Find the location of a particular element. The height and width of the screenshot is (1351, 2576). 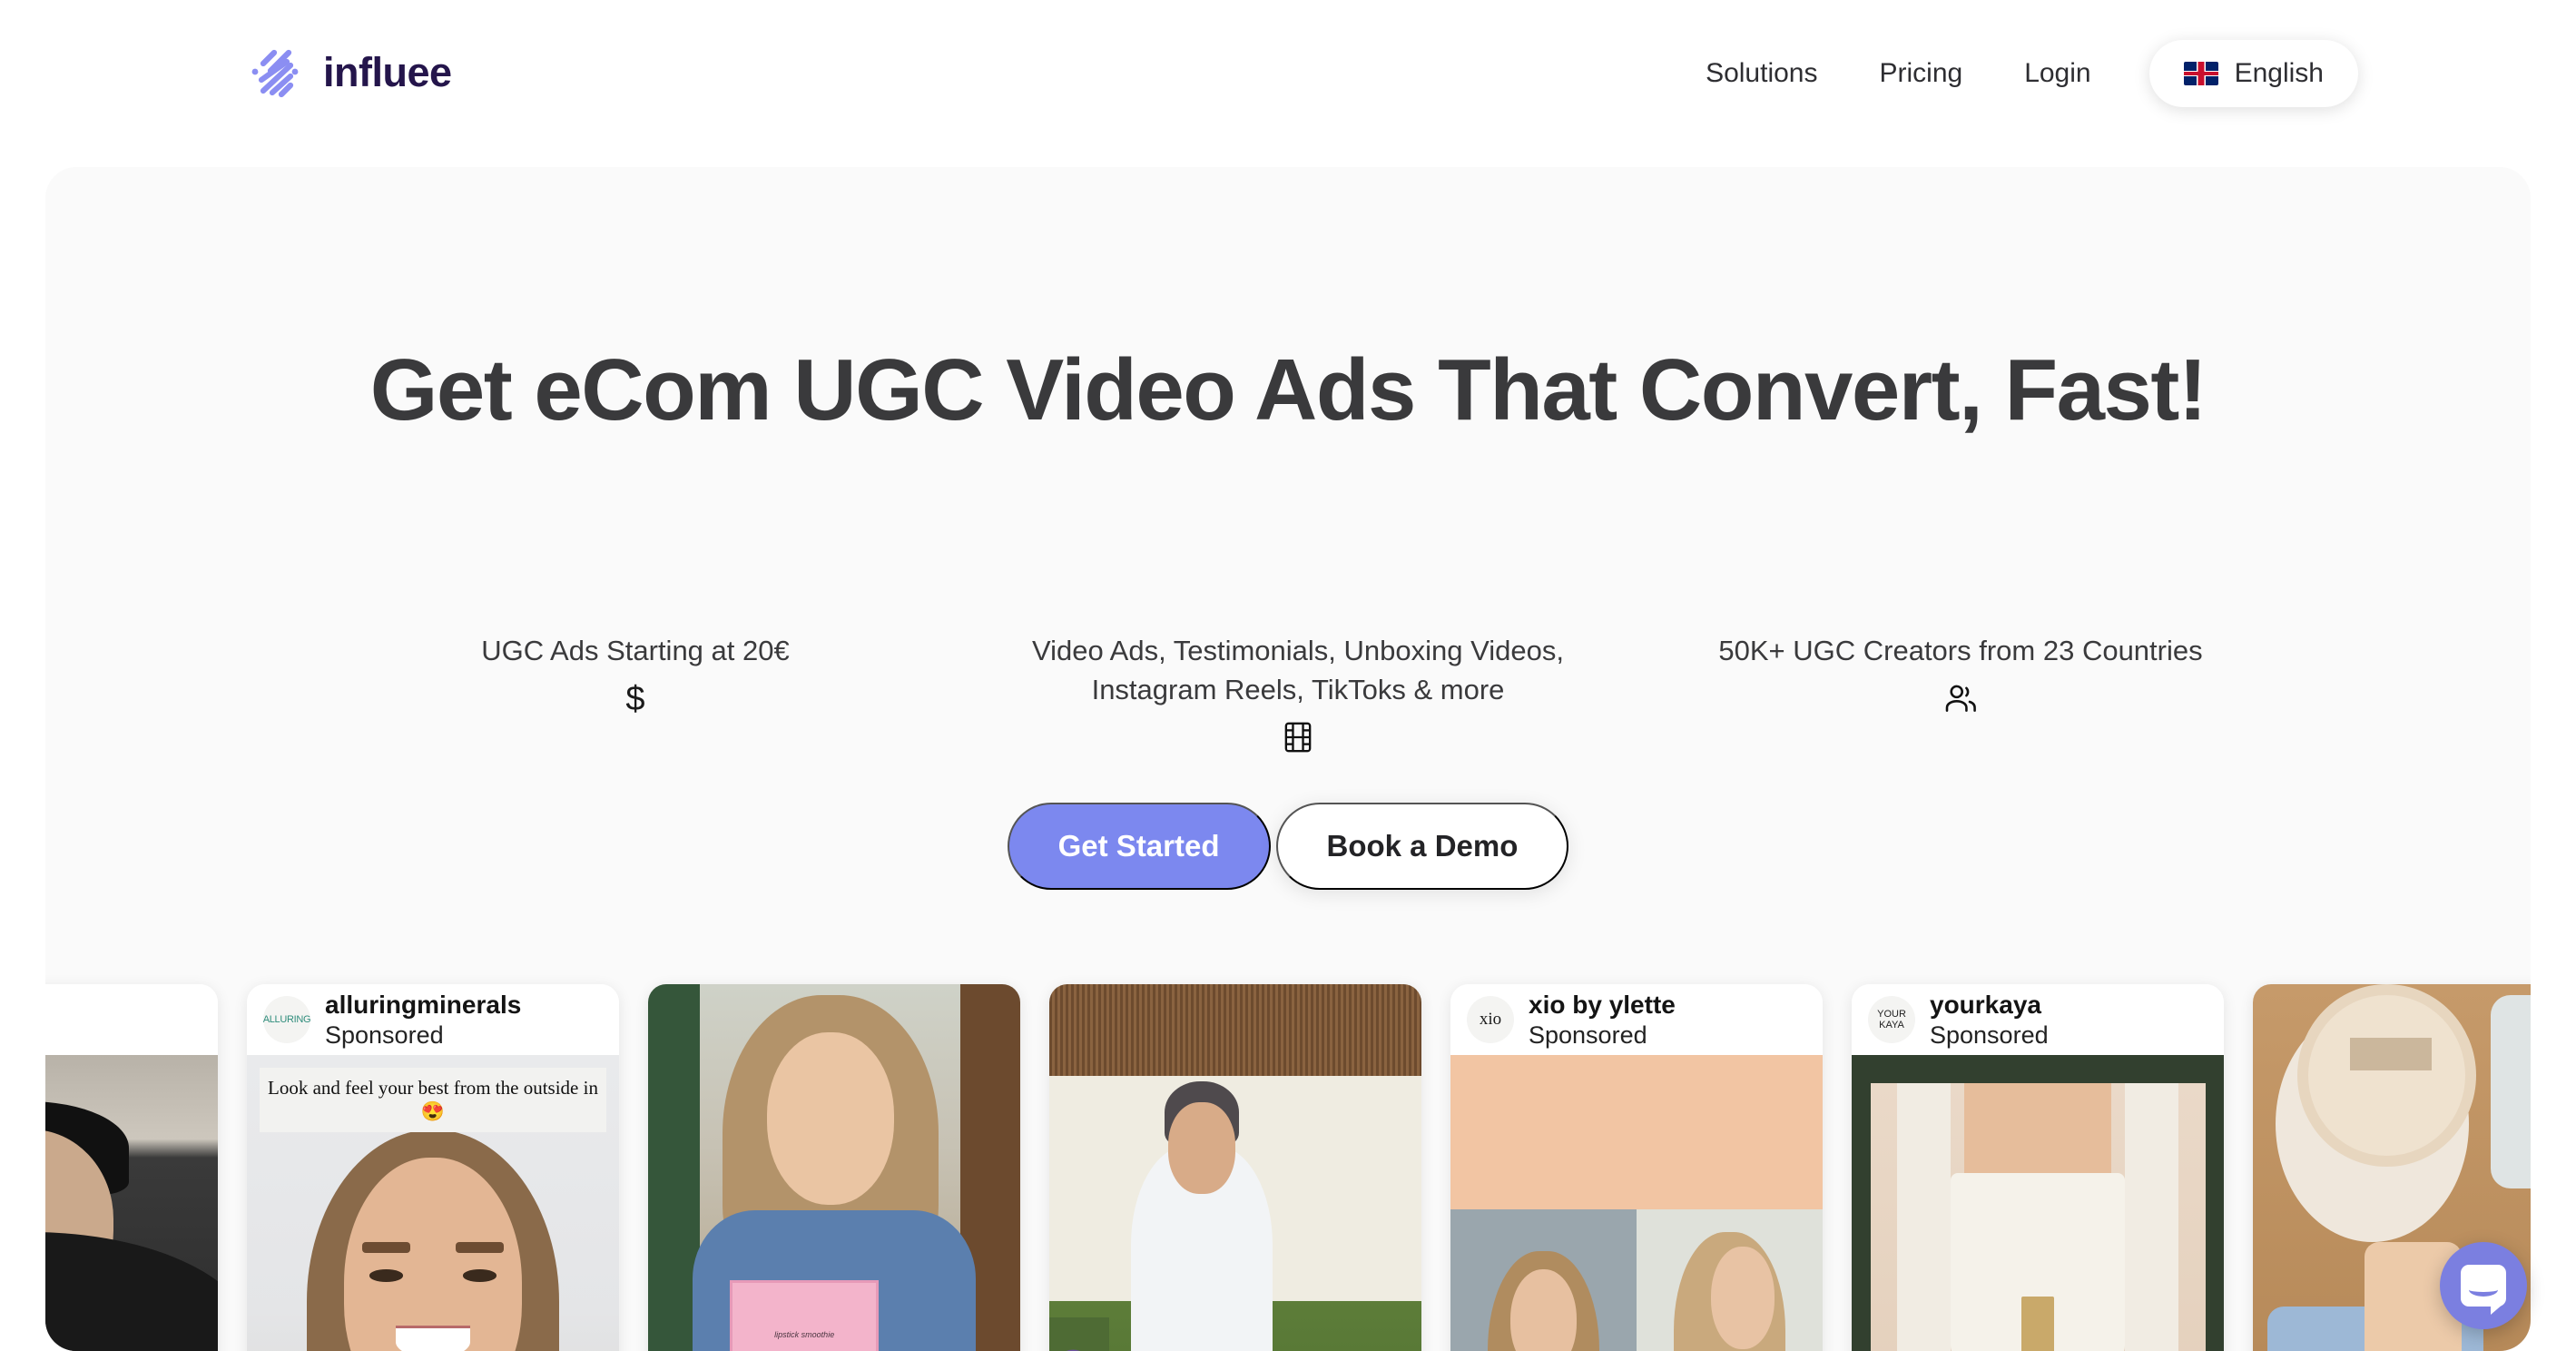

book-a-demo-button: Book a Demo is located at coordinates (1422, 846).